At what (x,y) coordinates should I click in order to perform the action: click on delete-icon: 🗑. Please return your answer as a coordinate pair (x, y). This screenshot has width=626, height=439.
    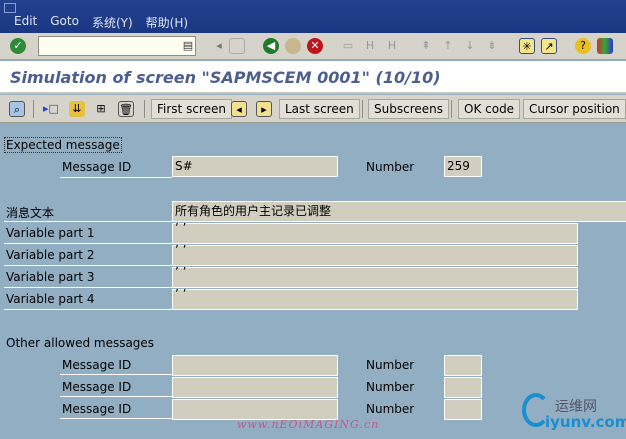
    Looking at the image, I should click on (126, 109).